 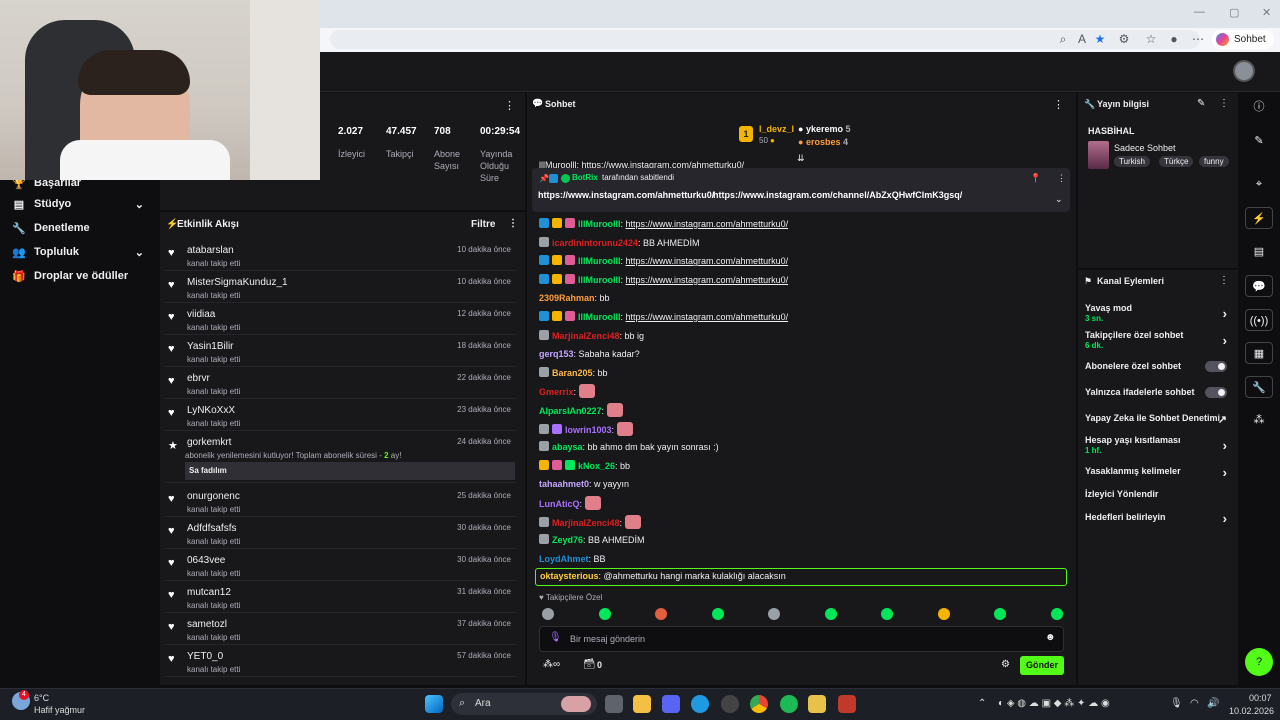 I want to click on extensions-icon: ⚙, so click(x=1124, y=39).